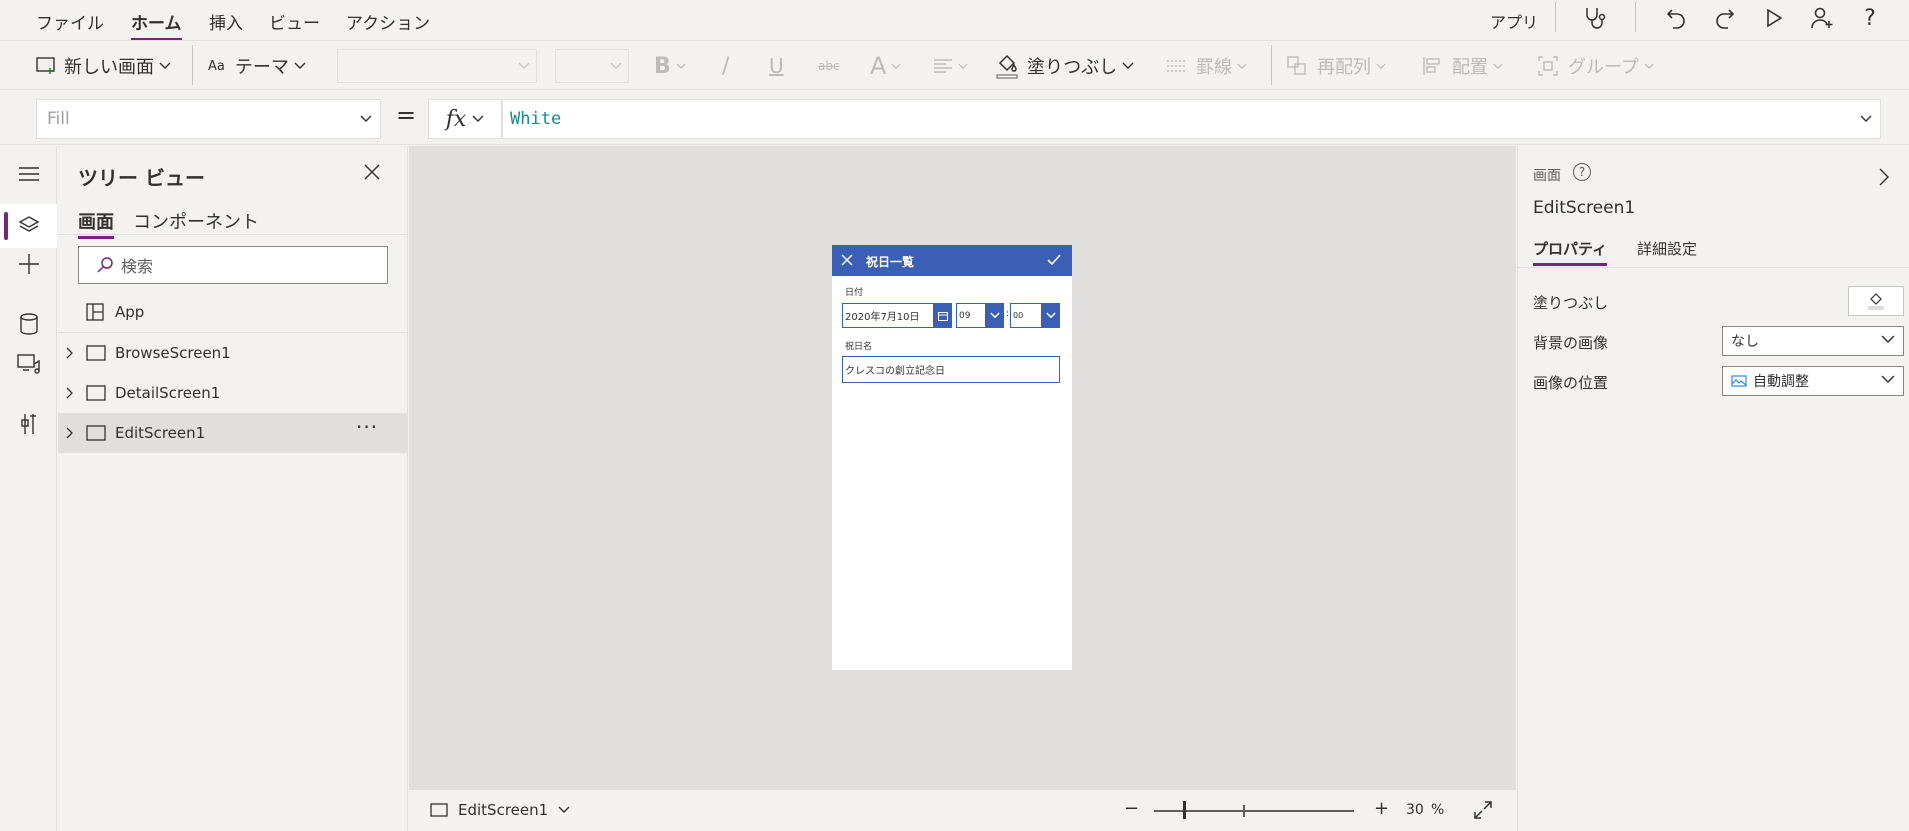  I want to click on theme-button: Aa テーマ, so click(257, 66).